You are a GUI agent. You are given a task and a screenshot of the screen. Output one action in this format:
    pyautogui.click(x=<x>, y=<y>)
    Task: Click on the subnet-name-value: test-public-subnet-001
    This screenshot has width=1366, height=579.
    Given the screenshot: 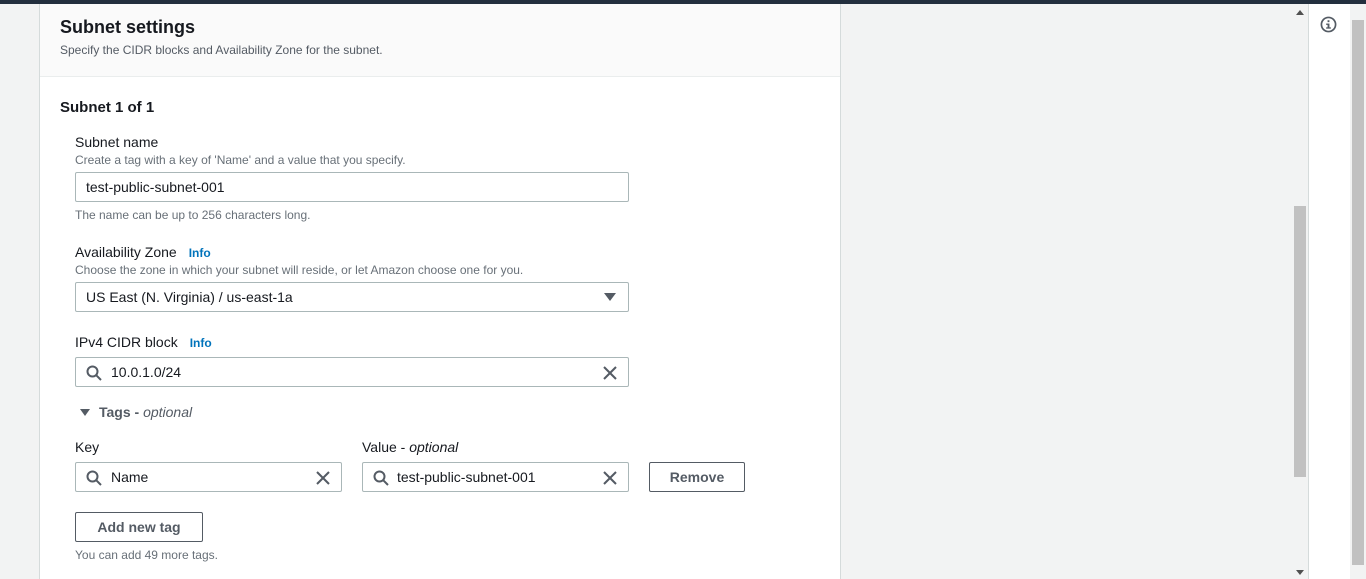 What is the action you would take?
    pyautogui.click(x=155, y=187)
    